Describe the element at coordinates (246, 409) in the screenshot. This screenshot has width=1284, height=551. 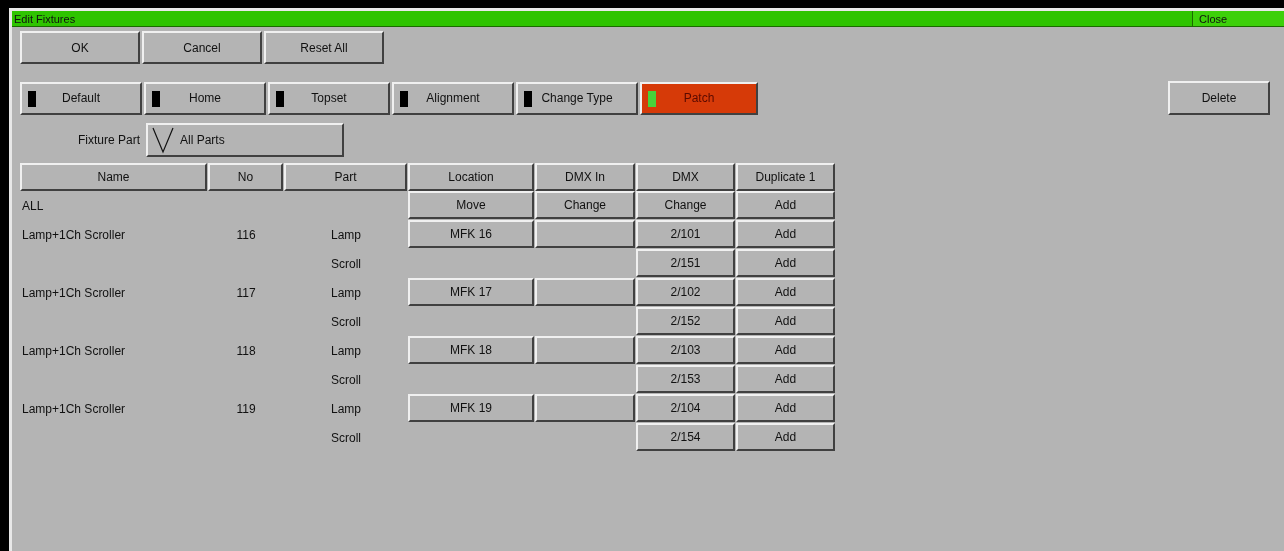
I see `number-cell-text: 119` at that location.